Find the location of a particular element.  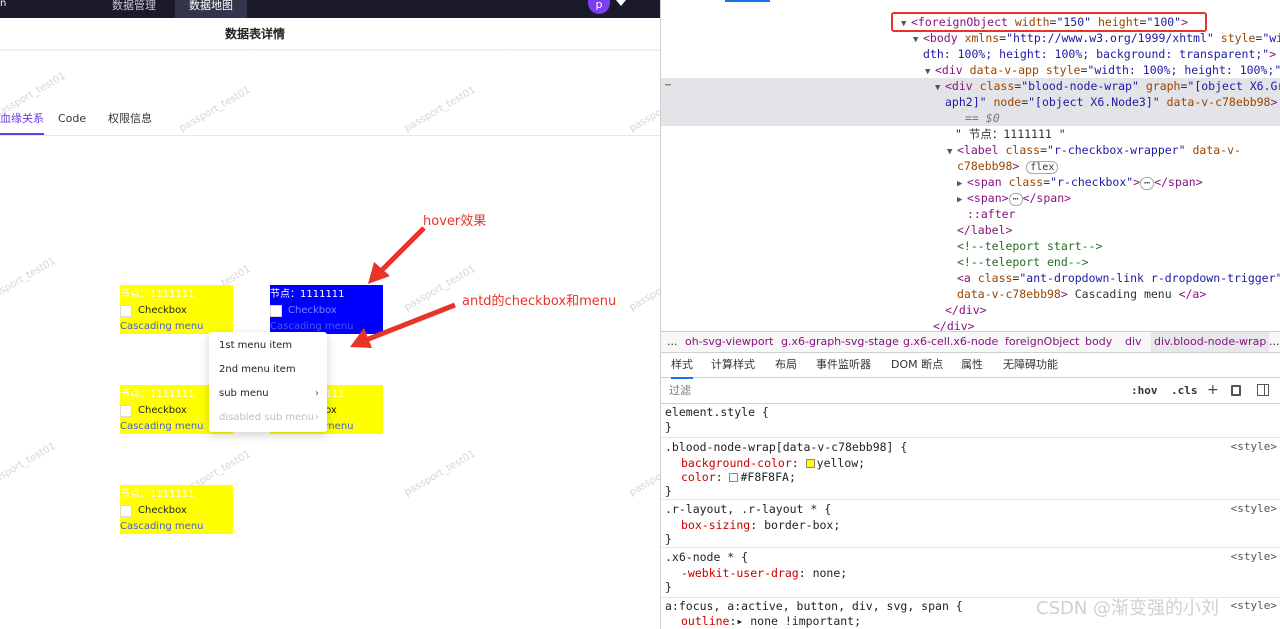

rule-selector: element.style { is located at coordinates (717, 412).